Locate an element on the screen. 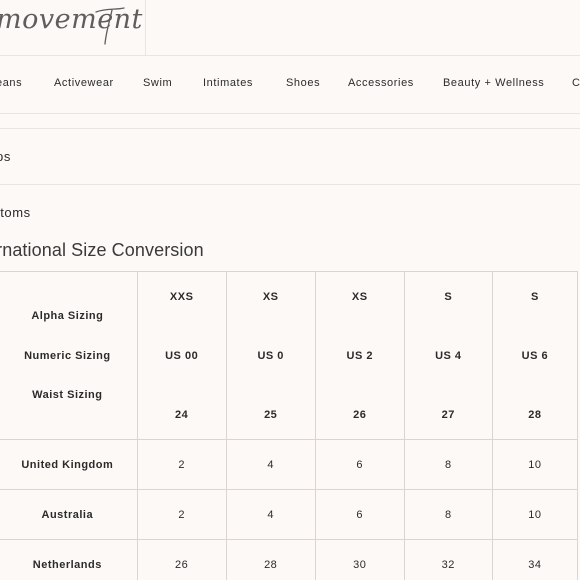 The width and height of the screenshot is (580, 580). table-cell: 30 is located at coordinates (359, 559).